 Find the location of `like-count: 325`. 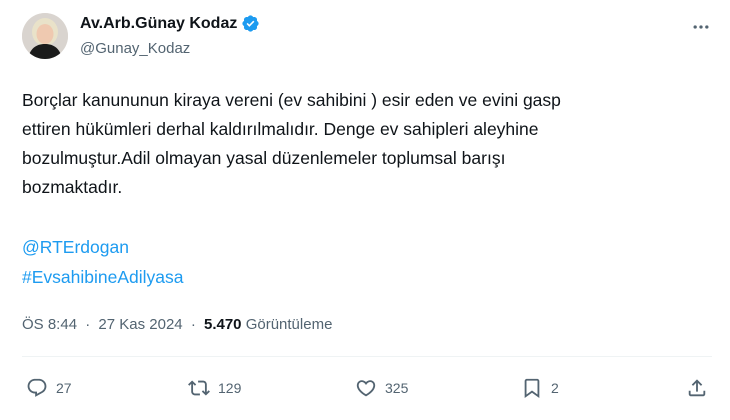

like-count: 325 is located at coordinates (397, 388).